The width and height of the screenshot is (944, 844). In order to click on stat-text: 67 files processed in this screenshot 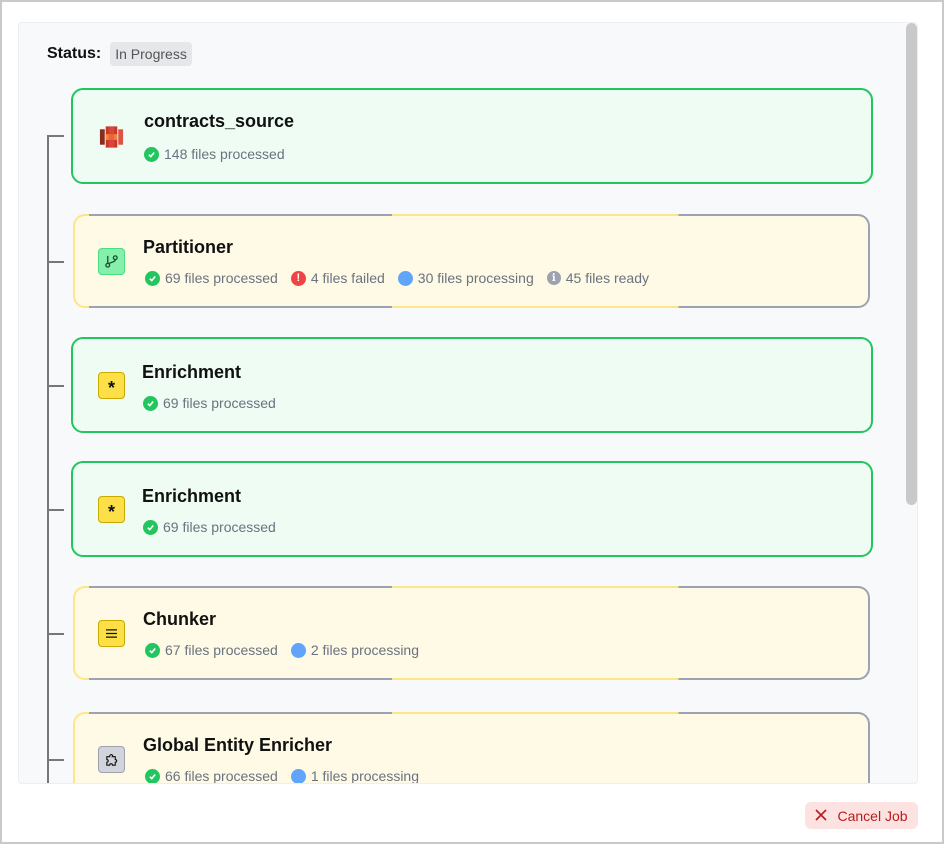, I will do `click(221, 650)`.